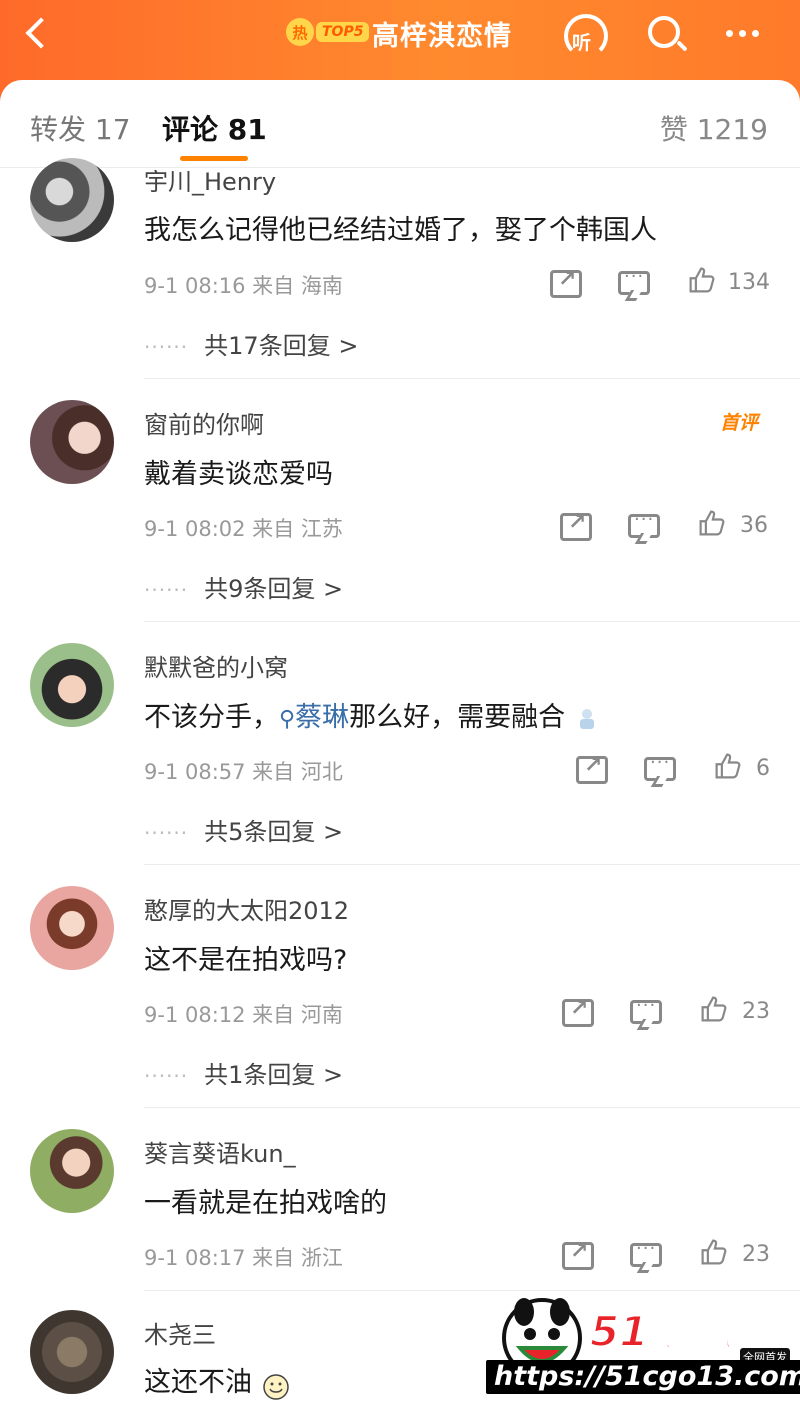 This screenshot has height=1407, width=800. I want to click on hot-rank-badge: 热 TOP5, so click(328, 32).